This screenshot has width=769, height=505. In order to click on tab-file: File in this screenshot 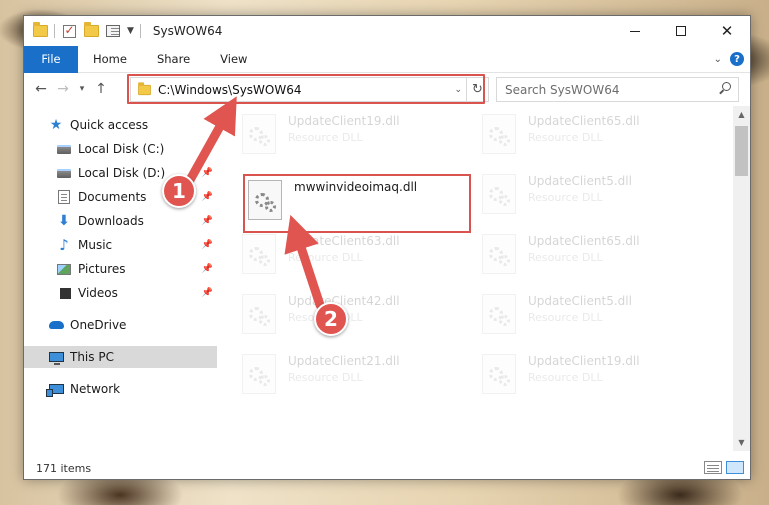, I will do `click(51, 59)`.